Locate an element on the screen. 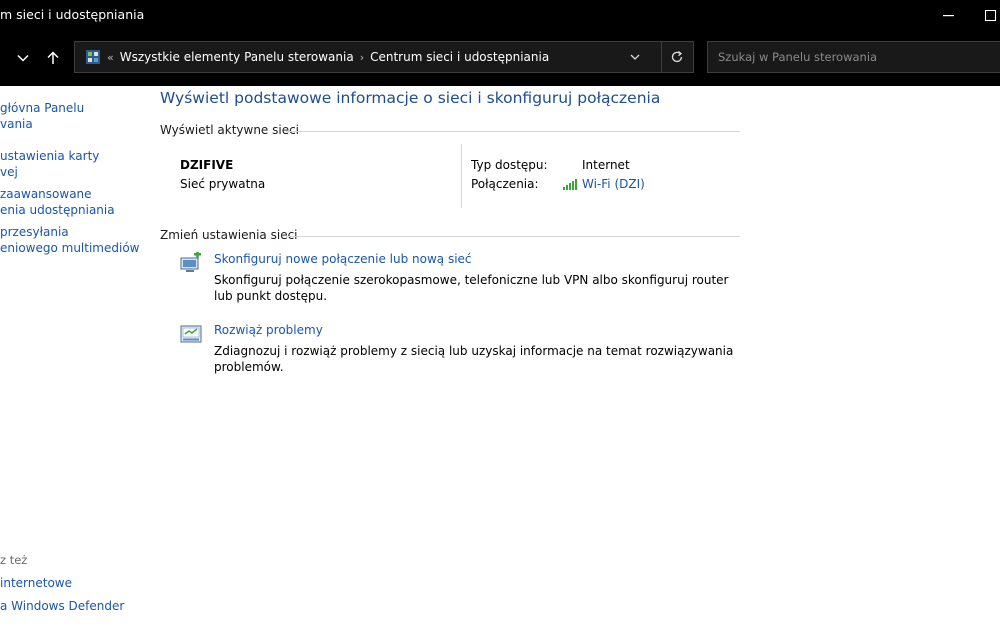  up-button is located at coordinates (53, 58).